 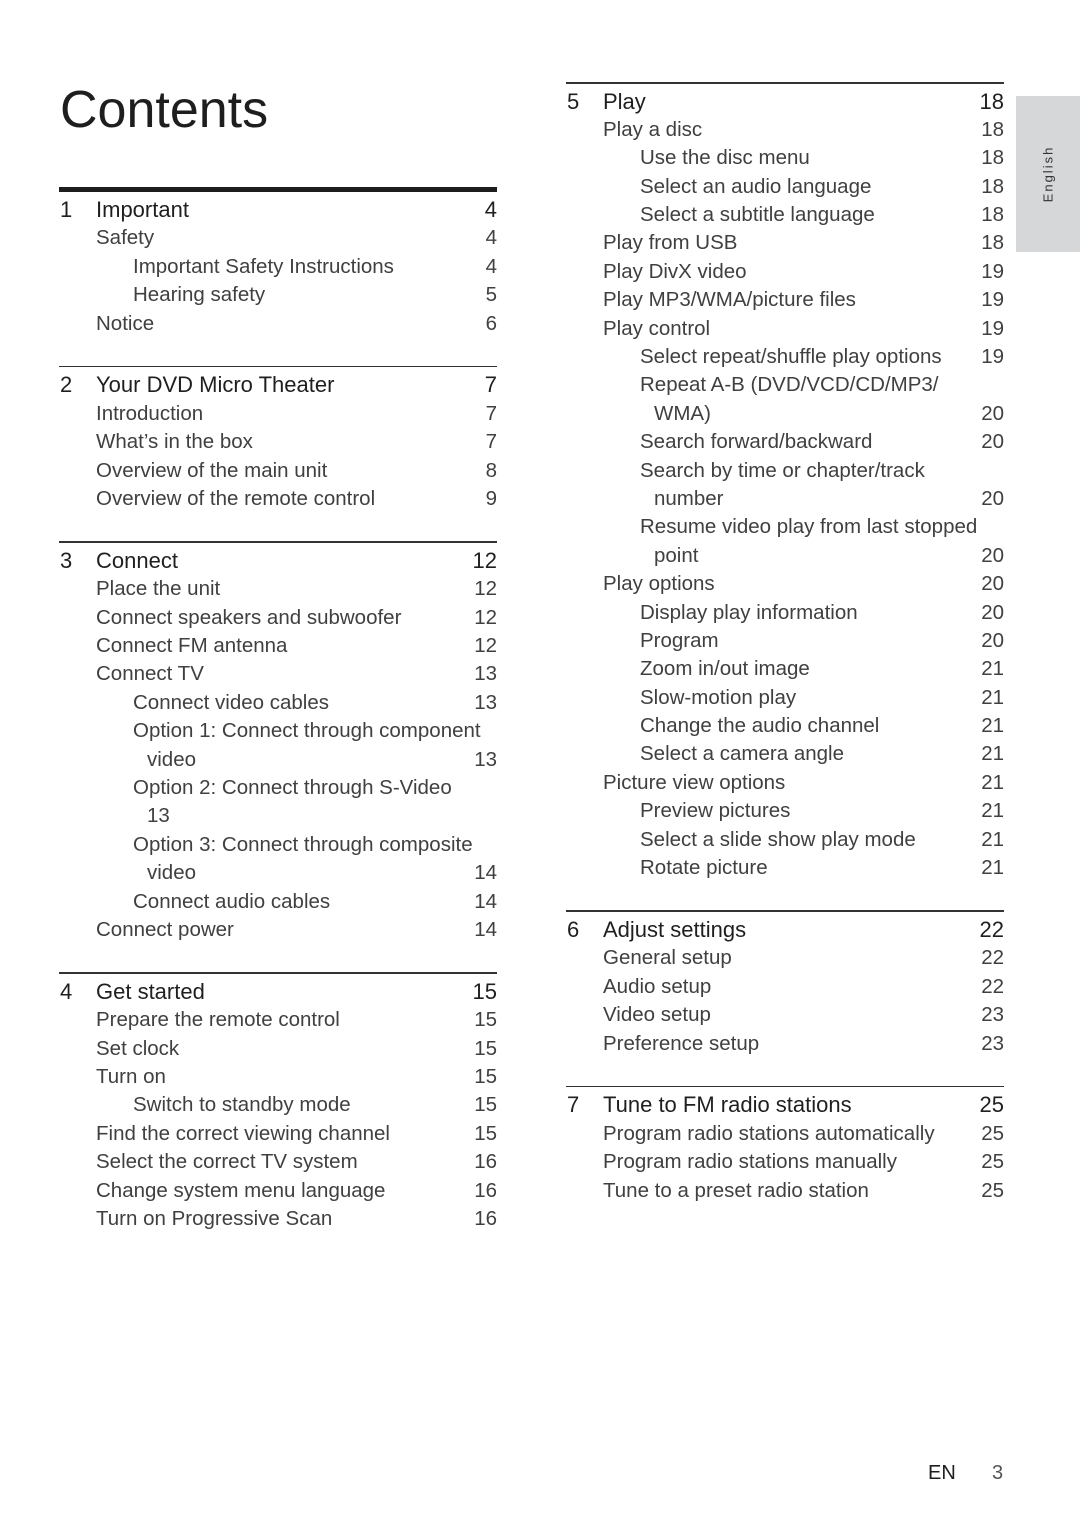 What do you see at coordinates (278, 561) in the screenshot?
I see `toc-chapter-heading: 3 Connect 12` at bounding box center [278, 561].